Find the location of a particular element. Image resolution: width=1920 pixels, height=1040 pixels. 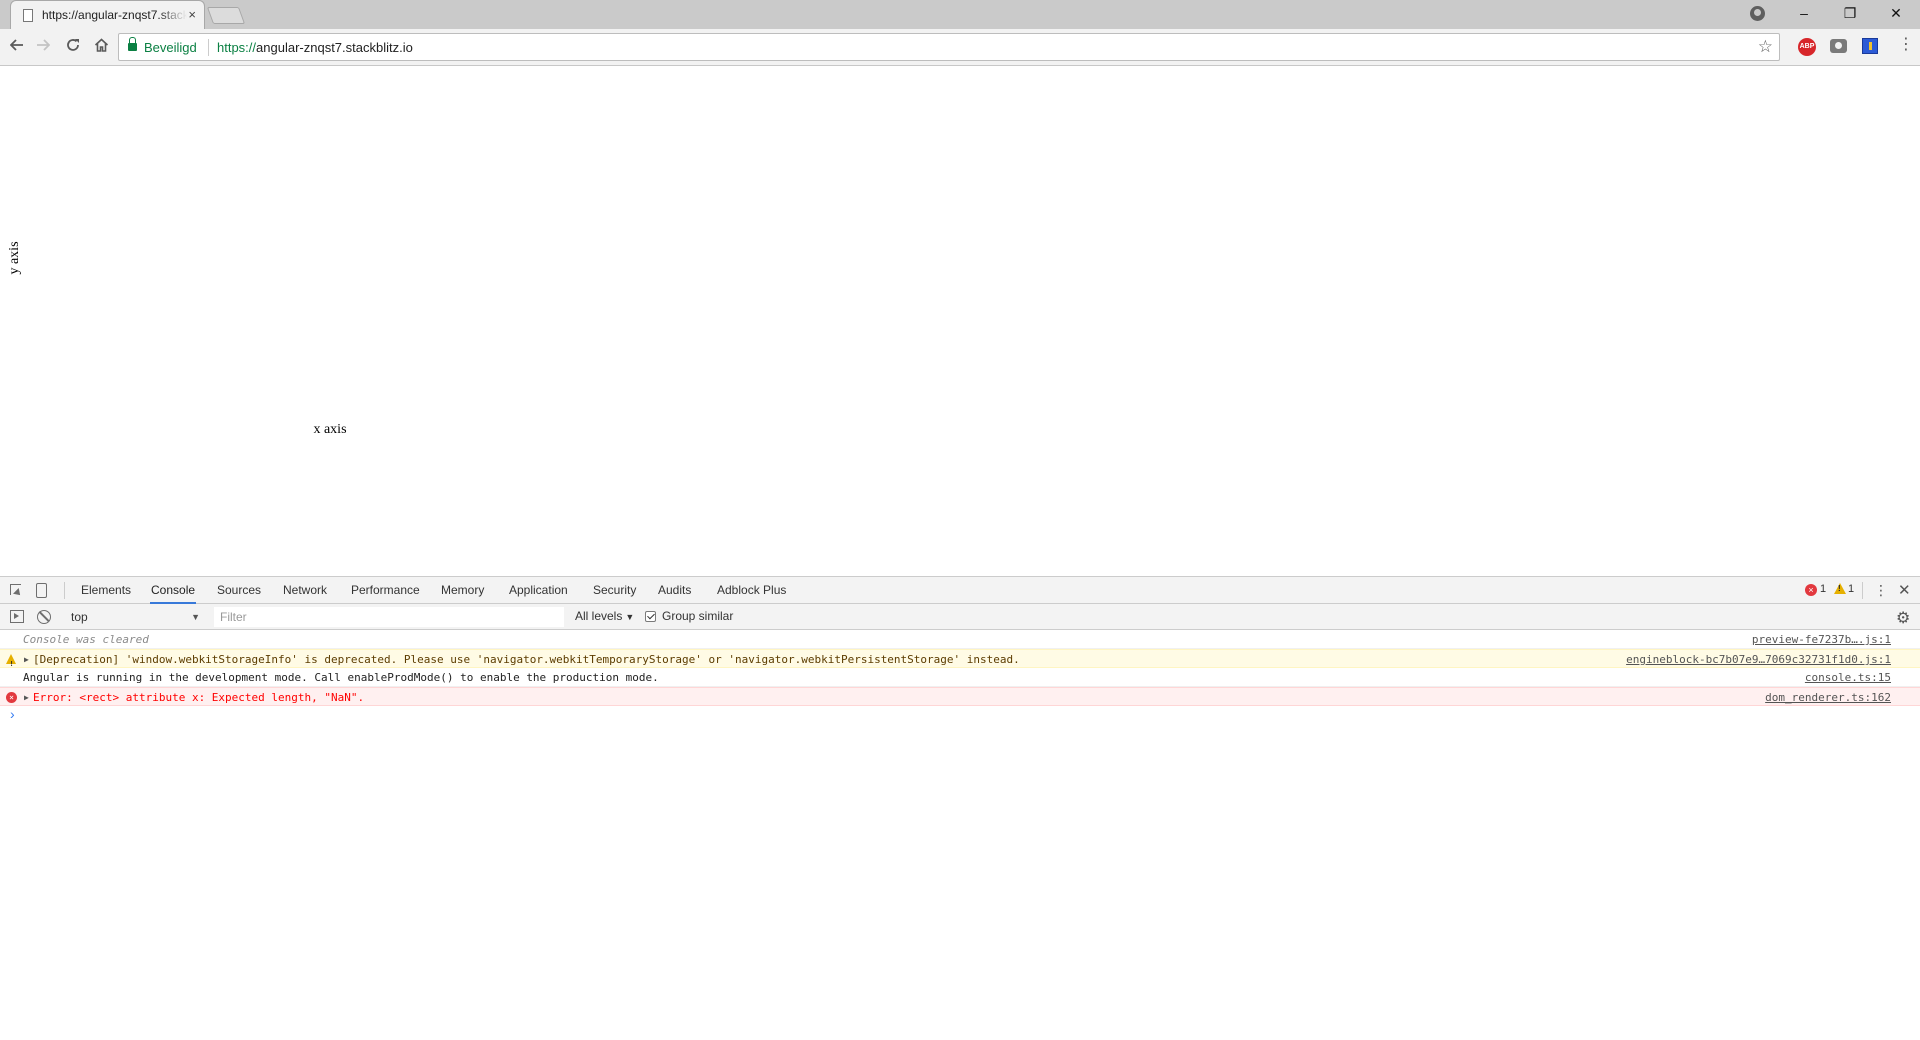

context-value: top is located at coordinates (79, 617).